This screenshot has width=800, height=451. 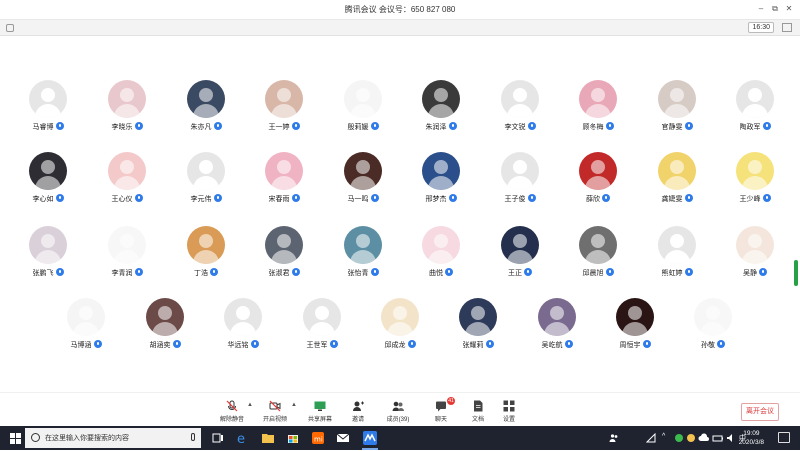 What do you see at coordinates (761, 27) in the screenshot?
I see `meeting-timer: 16:30` at bounding box center [761, 27].